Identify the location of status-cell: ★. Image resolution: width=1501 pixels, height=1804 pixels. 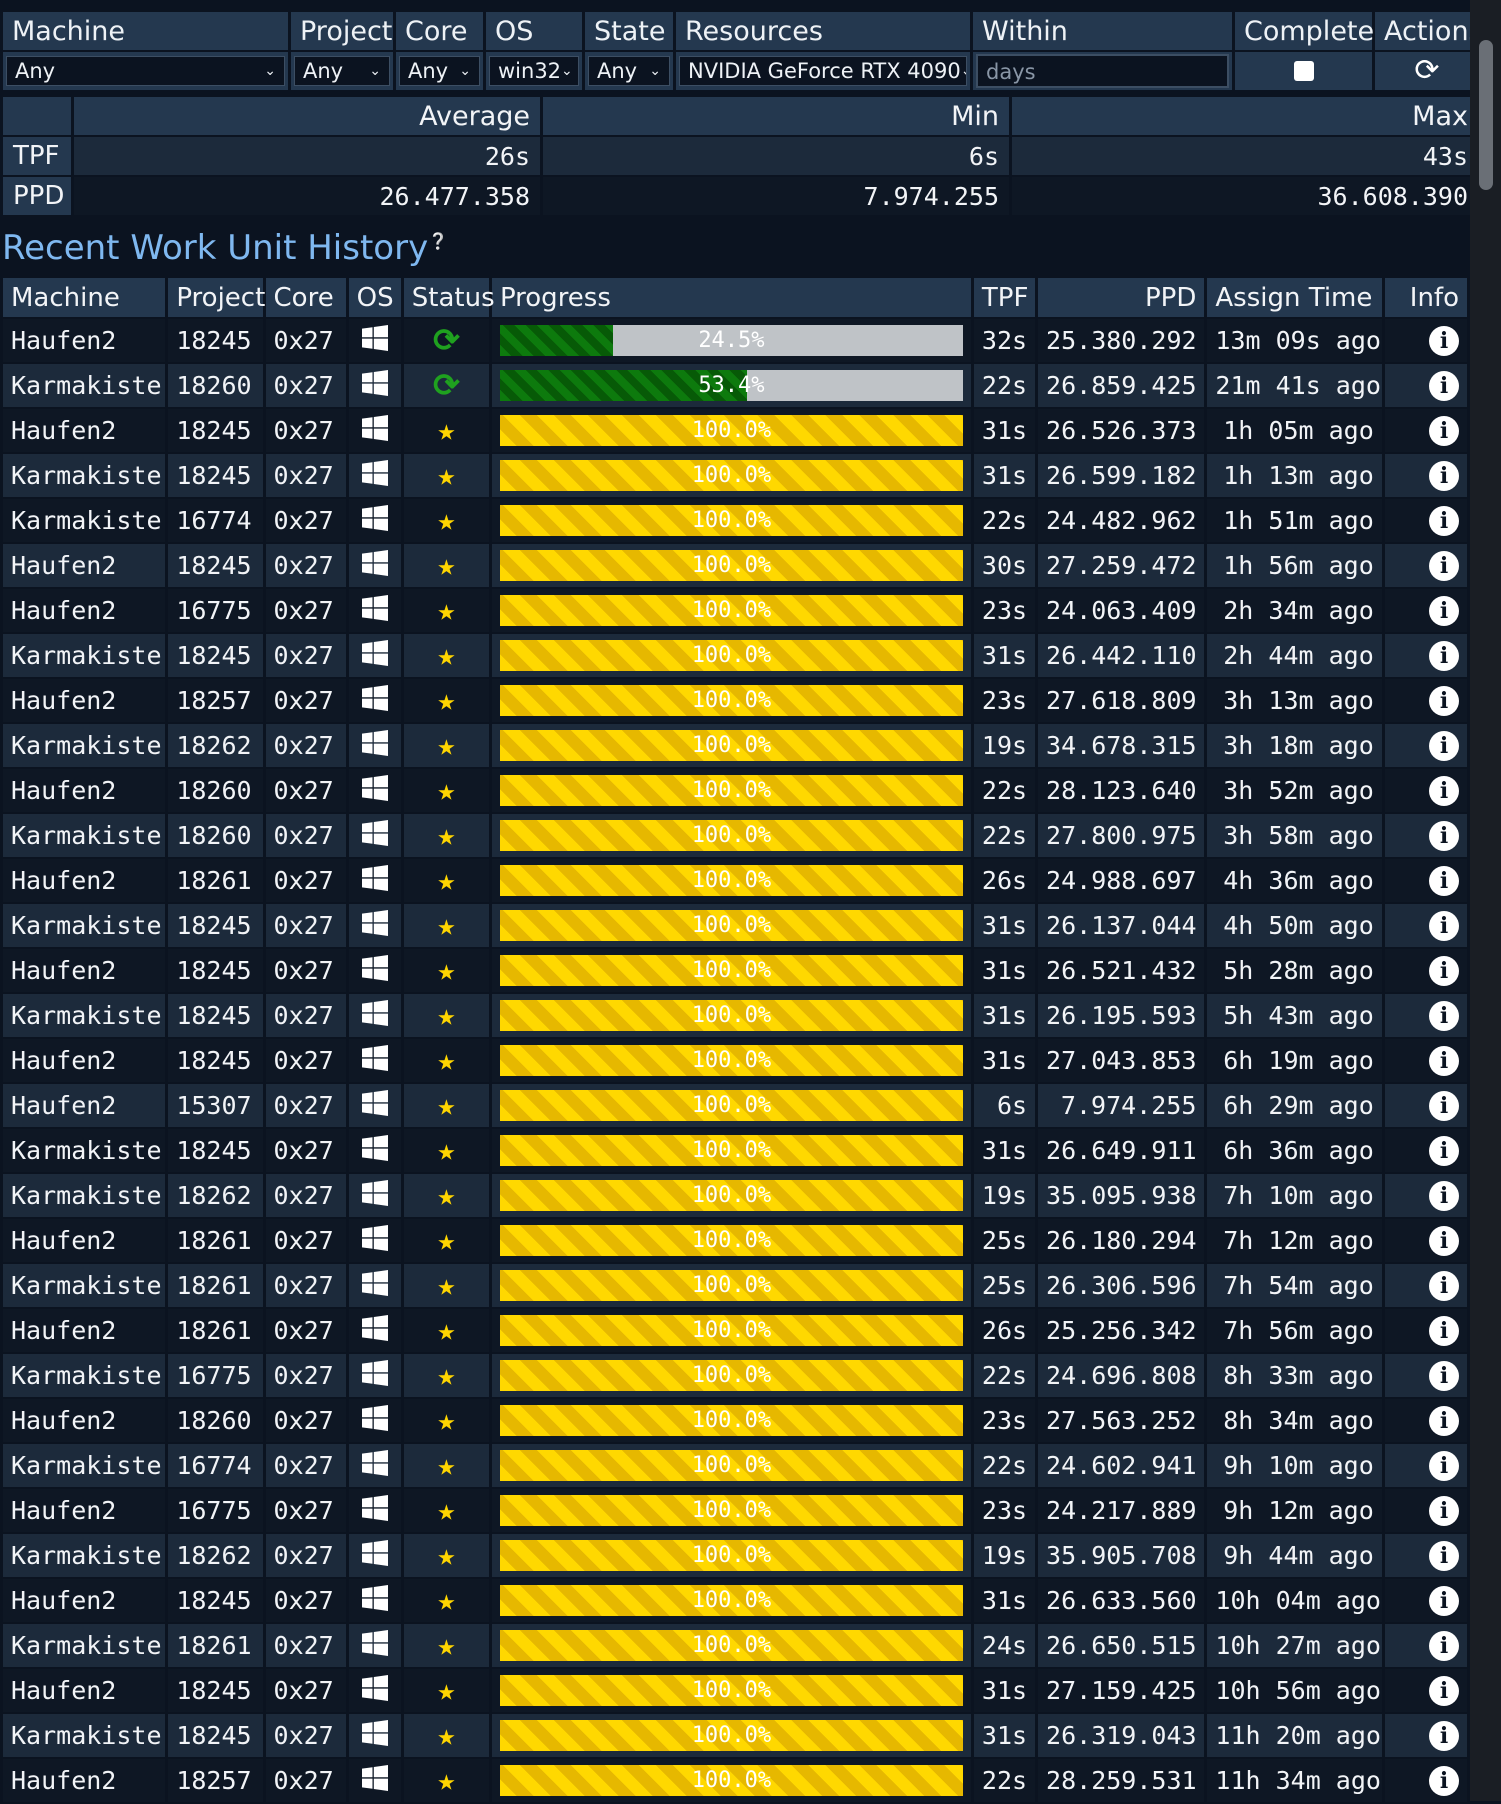
(446, 1330).